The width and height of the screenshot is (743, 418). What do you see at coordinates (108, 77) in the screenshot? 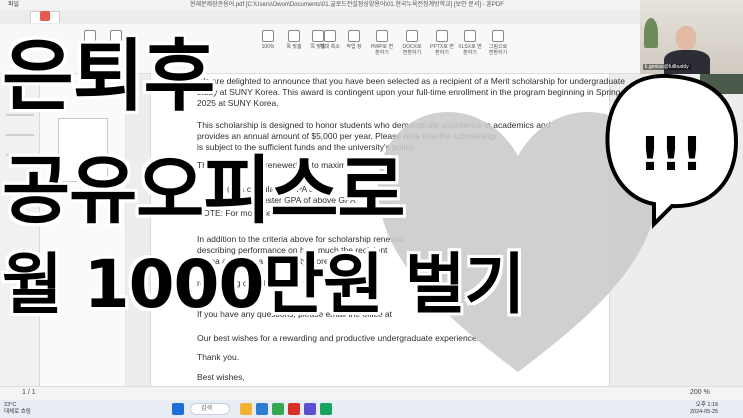
I see `overlay-line-1: 은퇴후` at bounding box center [108, 77].